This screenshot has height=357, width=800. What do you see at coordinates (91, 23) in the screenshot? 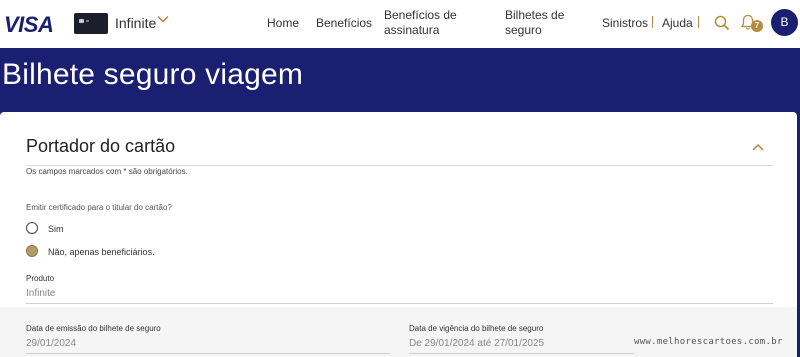
I see `card-thumbnail` at bounding box center [91, 23].